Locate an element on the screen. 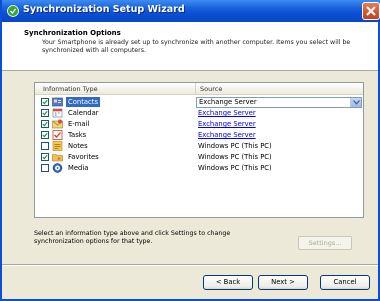 The height and width of the screenshot is (301, 380). list-item-favorites: Favorites Windows PC (This PC) is located at coordinates (199, 157).